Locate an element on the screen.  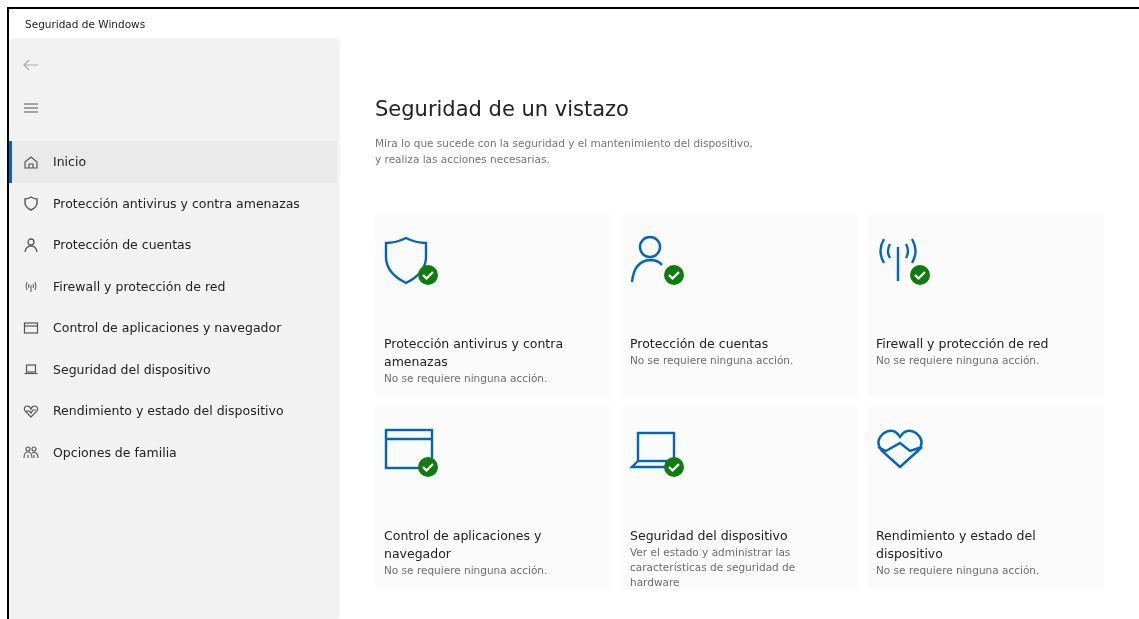
card-title: Protección de cuentas is located at coordinates (700, 344).